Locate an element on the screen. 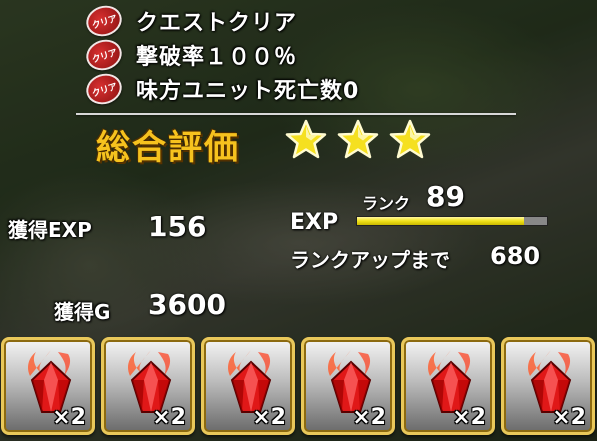  gold-gained-label: 獲得G is located at coordinates (82, 312).